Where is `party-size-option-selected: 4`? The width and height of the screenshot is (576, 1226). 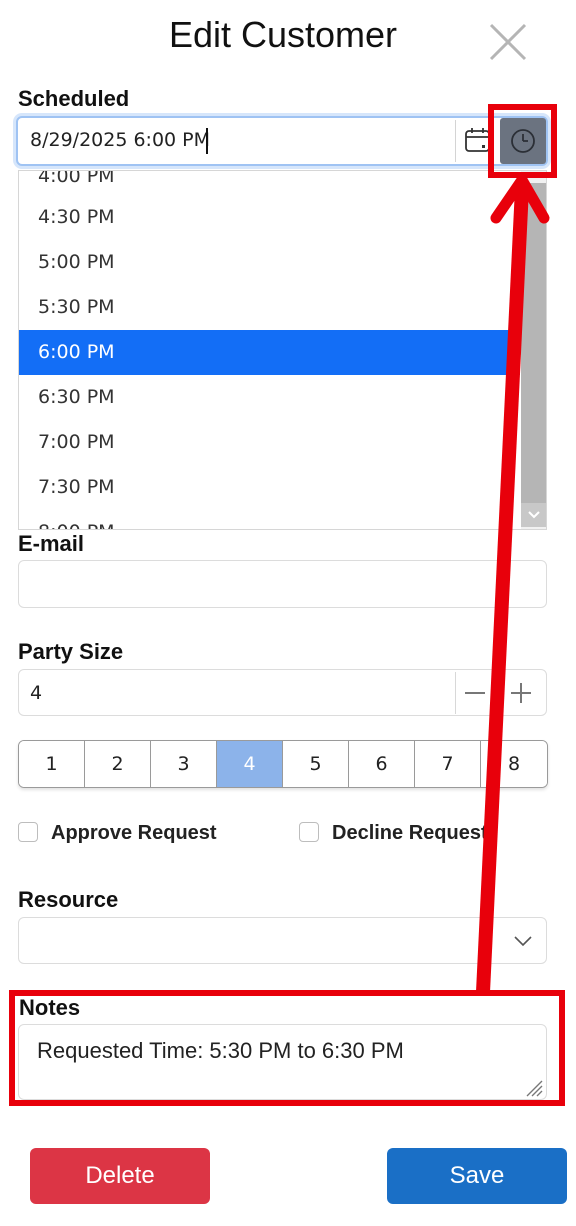 party-size-option-selected: 4 is located at coordinates (250, 764).